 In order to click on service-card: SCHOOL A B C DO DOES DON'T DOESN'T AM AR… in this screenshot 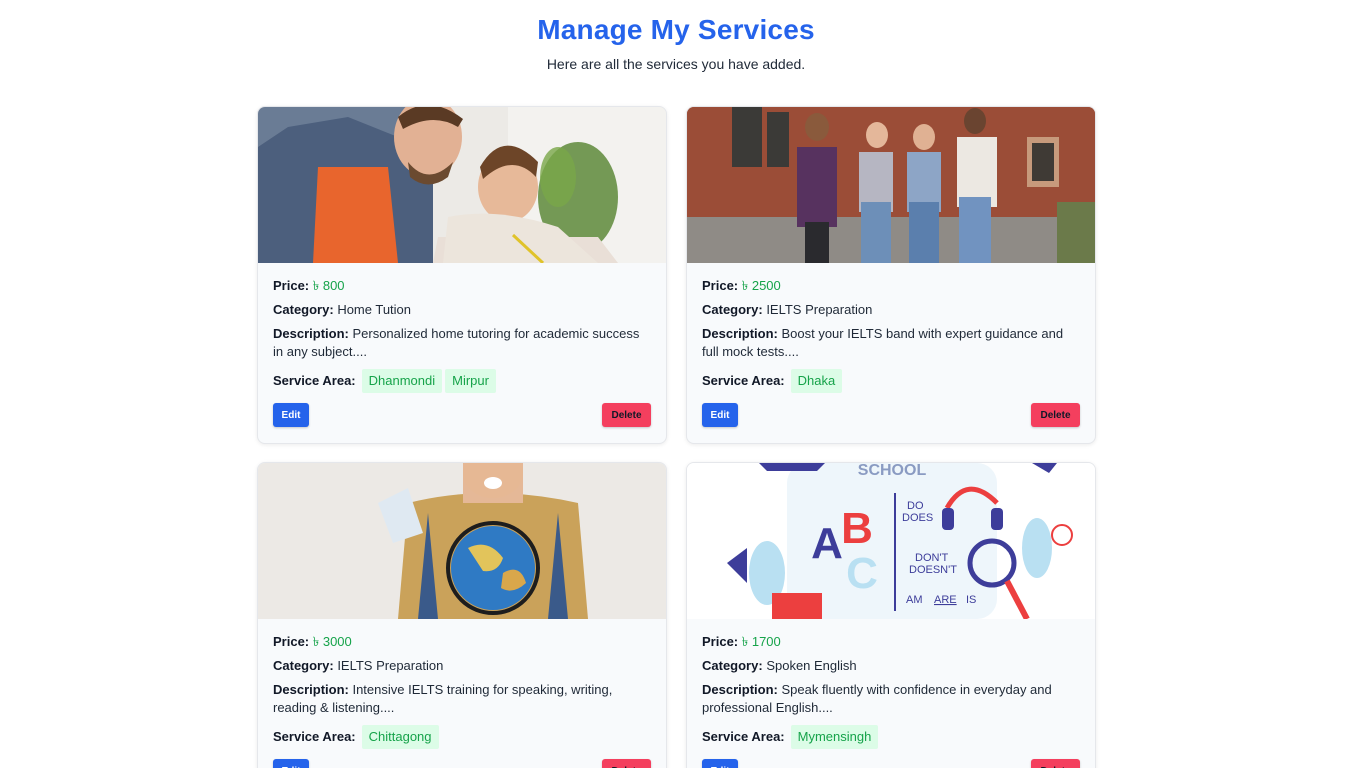, I will do `click(891, 615)`.